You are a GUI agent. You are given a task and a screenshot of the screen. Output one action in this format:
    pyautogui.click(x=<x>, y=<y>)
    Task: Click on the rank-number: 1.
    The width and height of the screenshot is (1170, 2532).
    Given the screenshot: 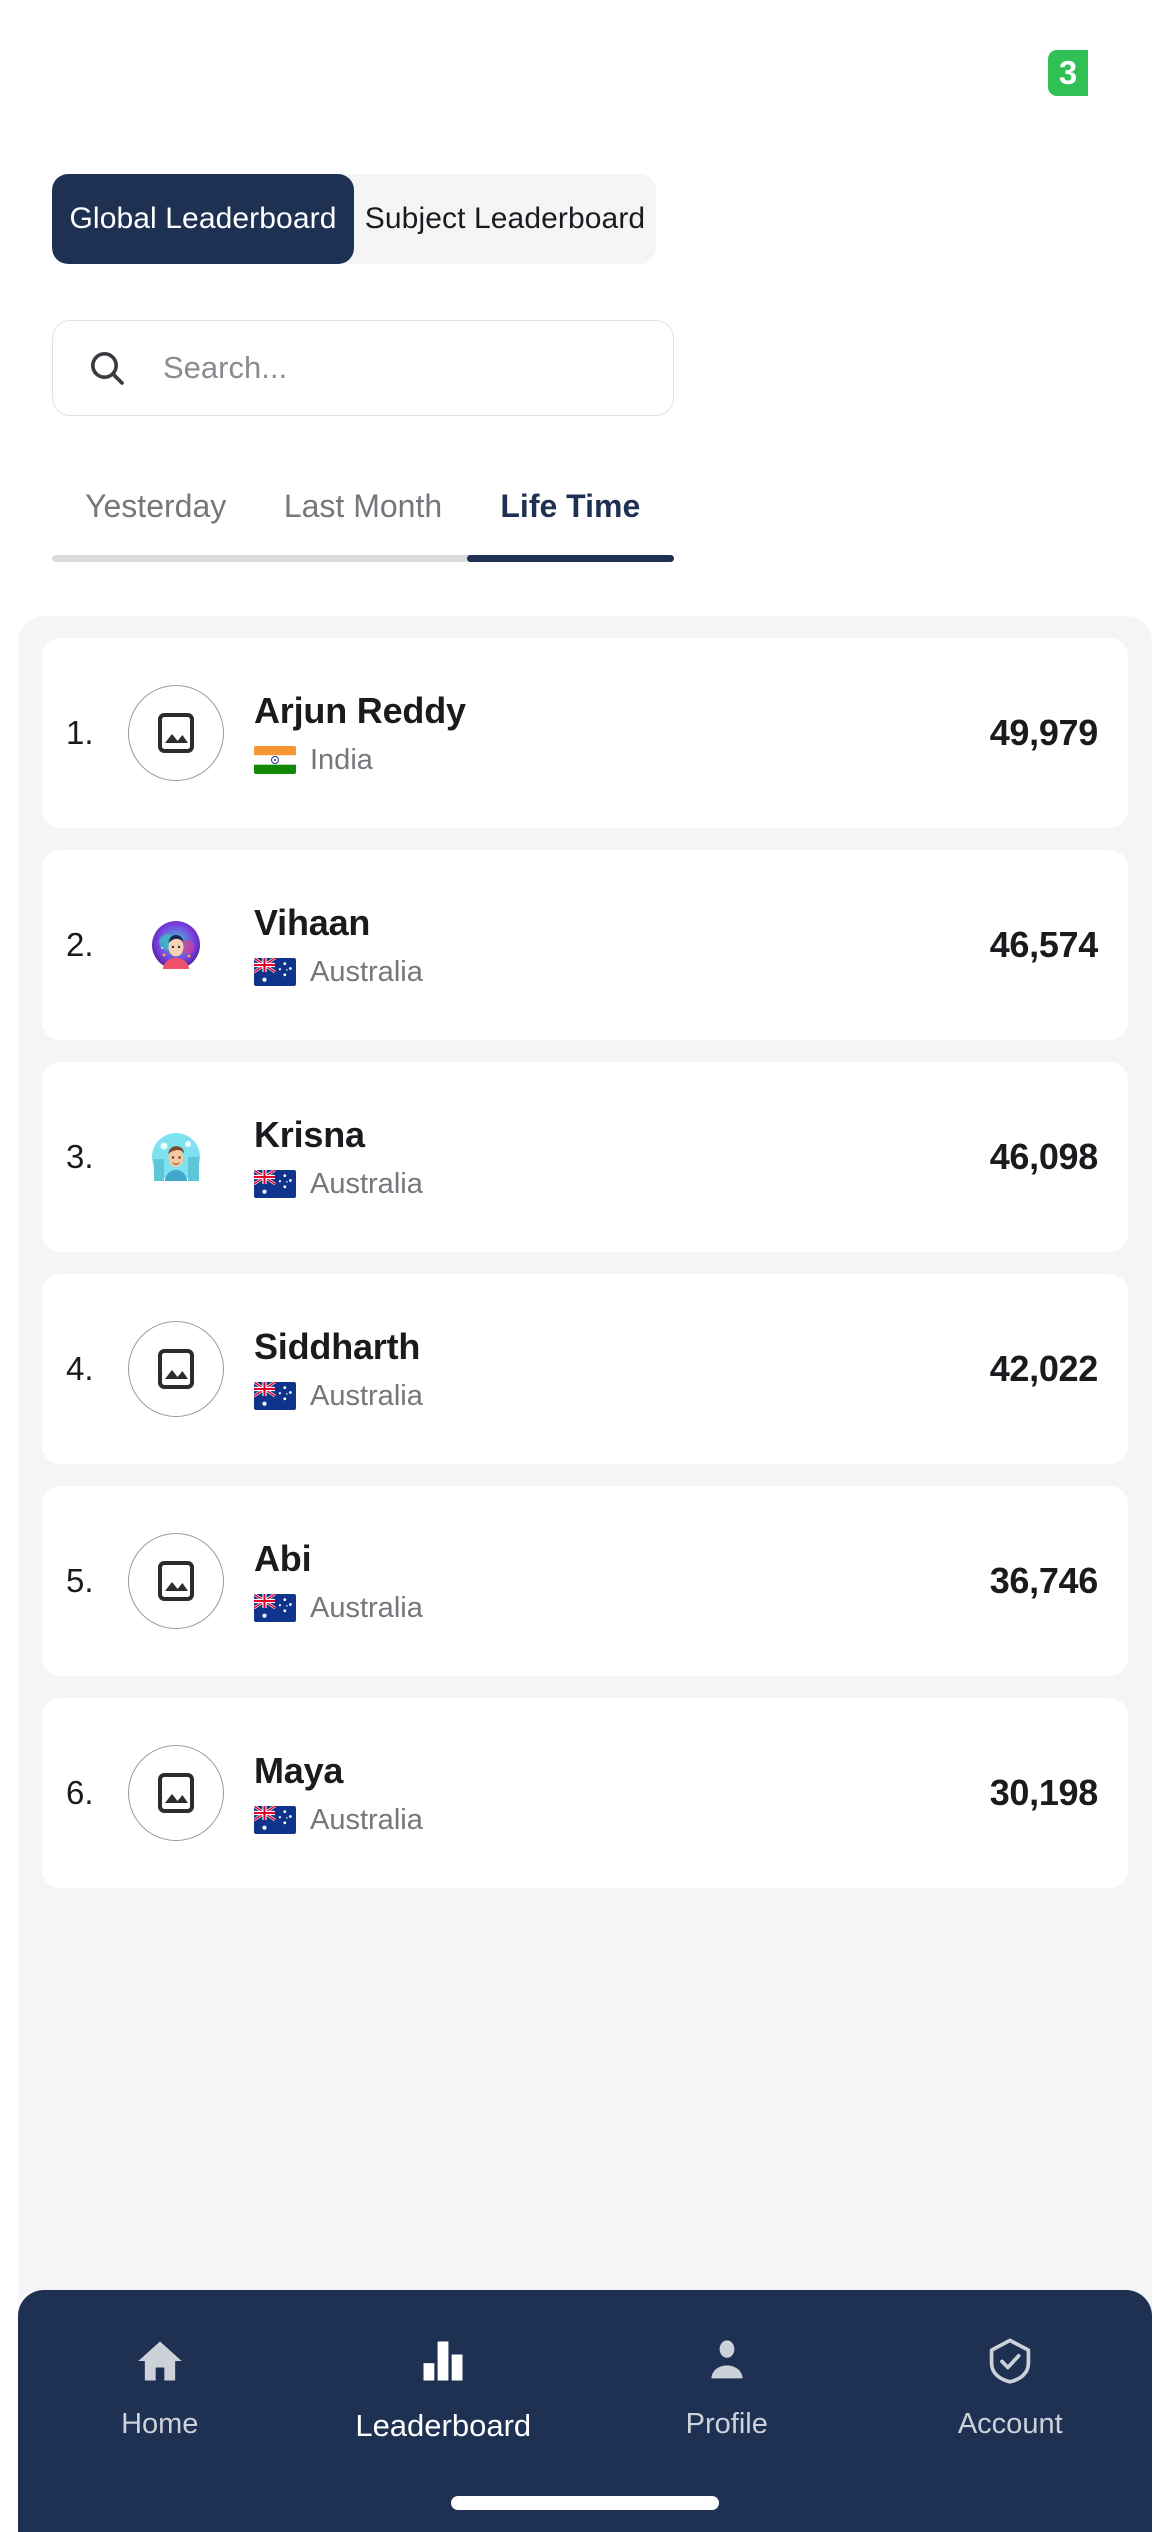 What is the action you would take?
    pyautogui.click(x=80, y=732)
    